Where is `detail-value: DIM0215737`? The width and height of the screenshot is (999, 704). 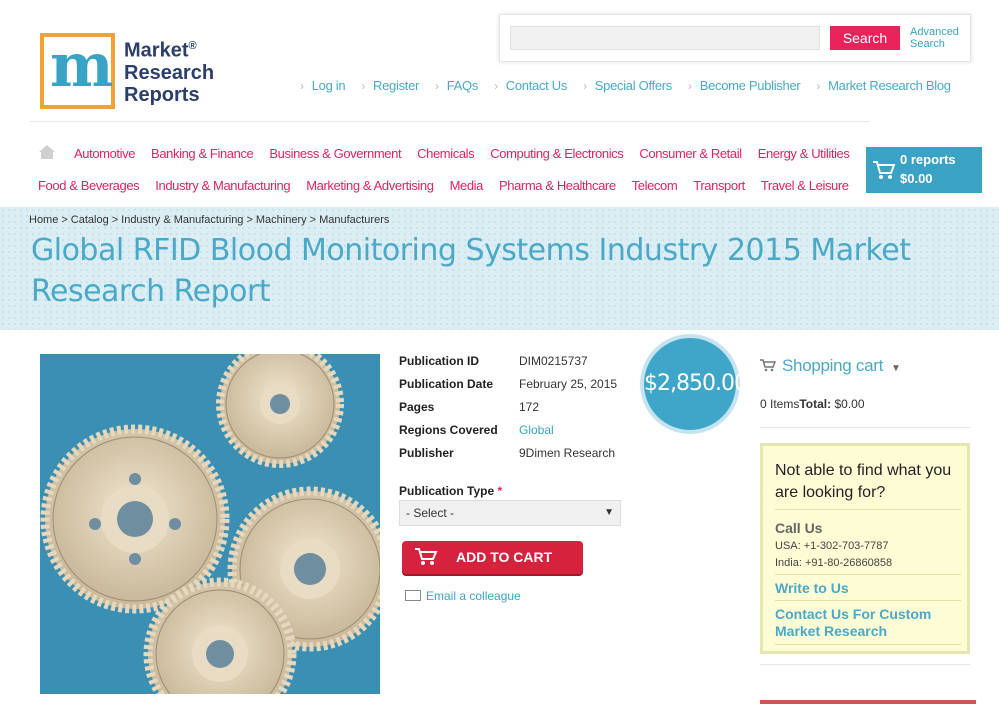
detail-value: DIM0215737 is located at coordinates (553, 361).